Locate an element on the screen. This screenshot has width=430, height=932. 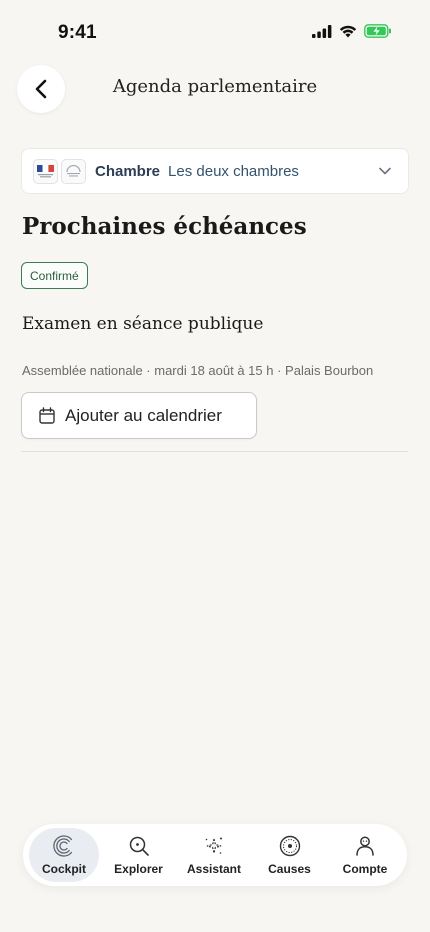
status-time: 9:41 is located at coordinates (77, 32).